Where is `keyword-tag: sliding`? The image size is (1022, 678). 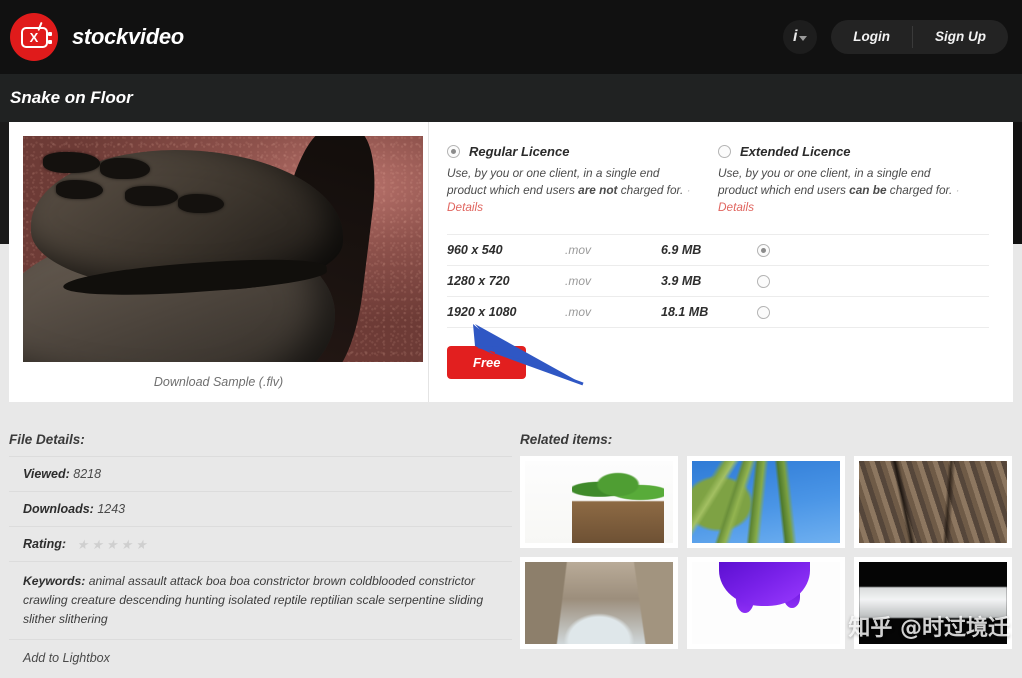
keyword-tag: sliding is located at coordinates (466, 600).